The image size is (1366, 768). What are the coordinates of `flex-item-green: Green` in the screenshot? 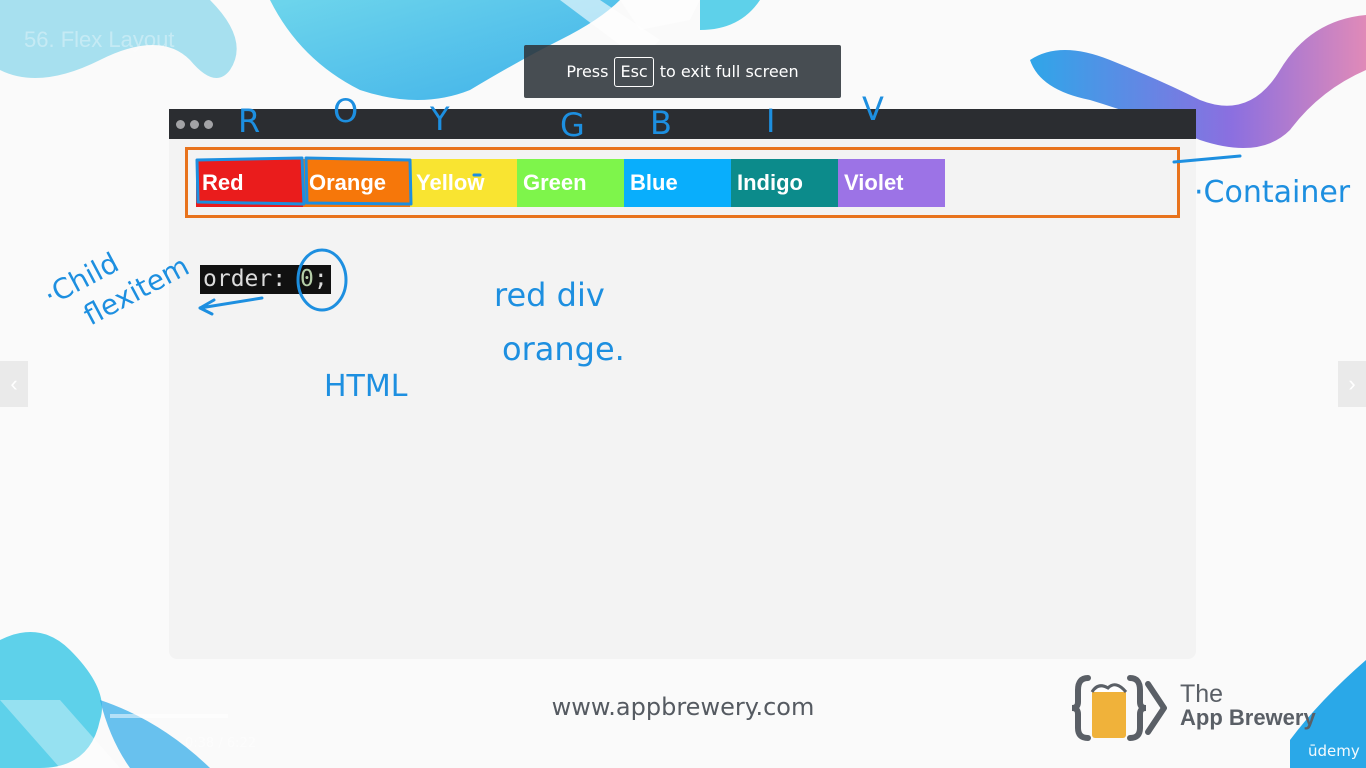 It's located at (570, 183).